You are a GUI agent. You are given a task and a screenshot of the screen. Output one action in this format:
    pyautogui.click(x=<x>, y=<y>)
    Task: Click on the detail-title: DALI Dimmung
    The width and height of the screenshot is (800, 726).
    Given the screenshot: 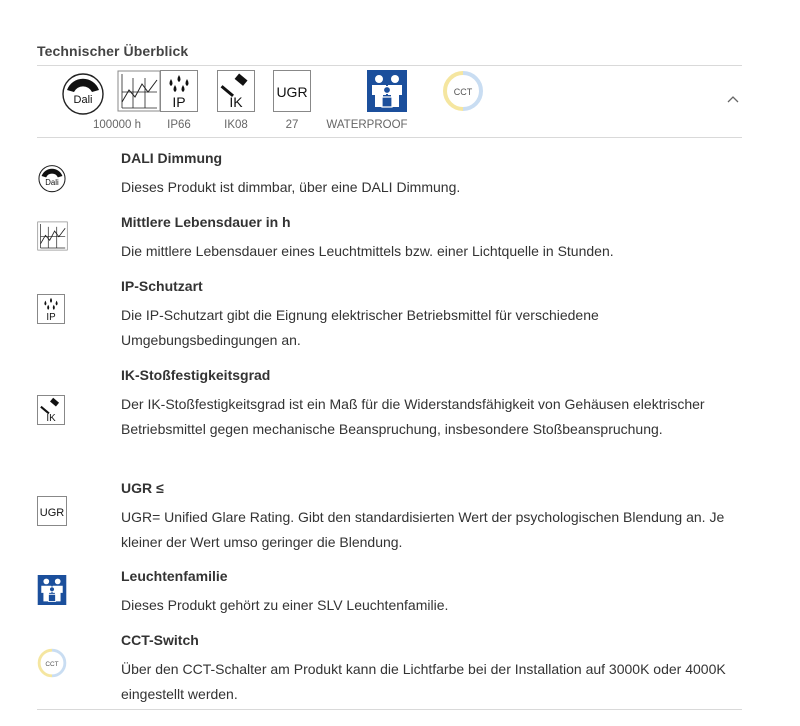 What is the action you would take?
    pyautogui.click(x=172, y=158)
    